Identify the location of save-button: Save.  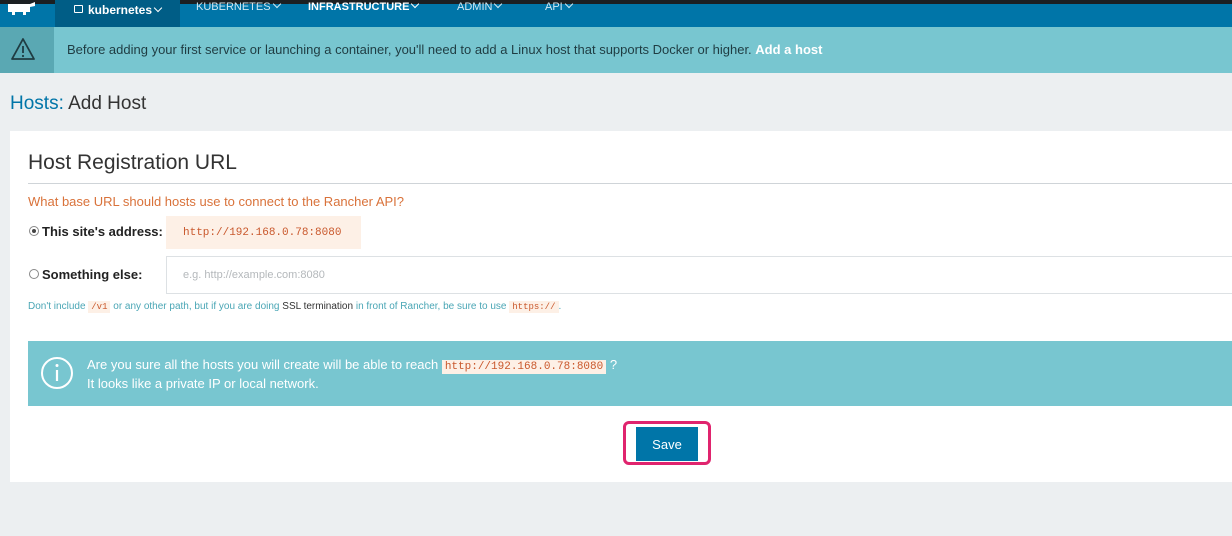
(667, 444).